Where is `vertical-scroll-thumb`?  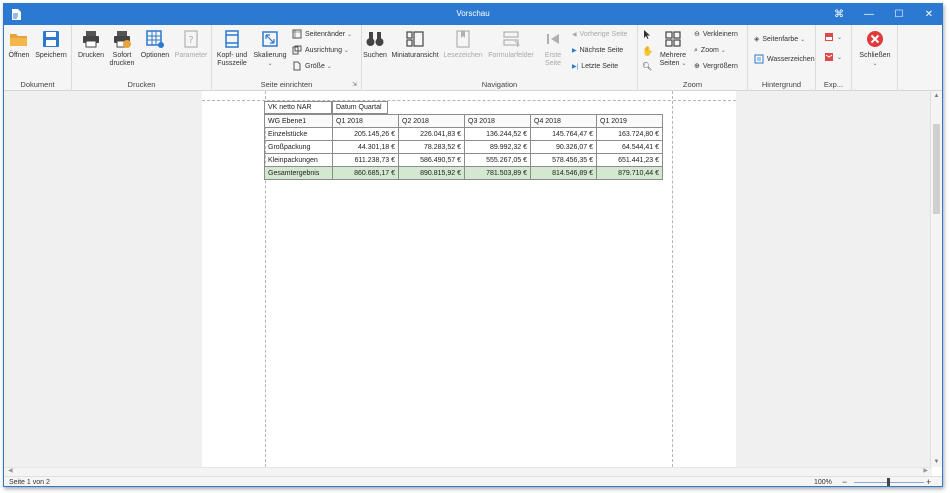 vertical-scroll-thumb is located at coordinates (936, 169).